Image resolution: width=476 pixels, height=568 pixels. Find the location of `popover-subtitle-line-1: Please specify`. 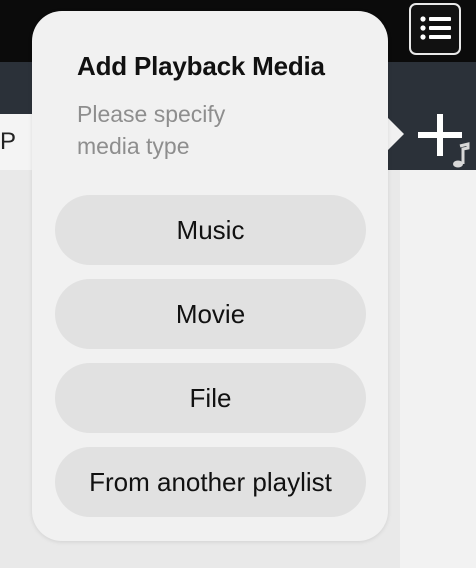

popover-subtitle-line-1: Please specify is located at coordinates (151, 114).